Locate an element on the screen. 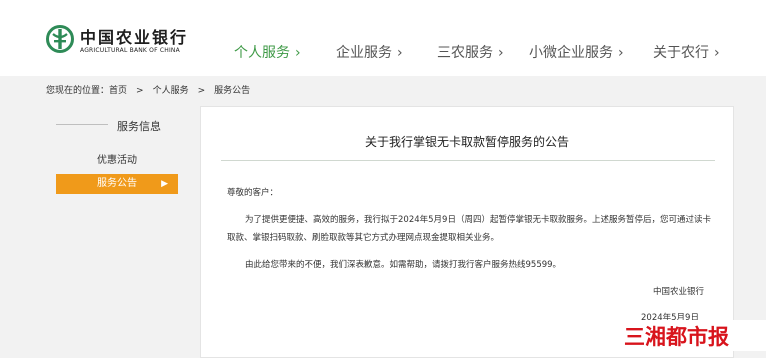 This screenshot has height=358, width=766. breadcrumb-home: 首页 is located at coordinates (118, 91).